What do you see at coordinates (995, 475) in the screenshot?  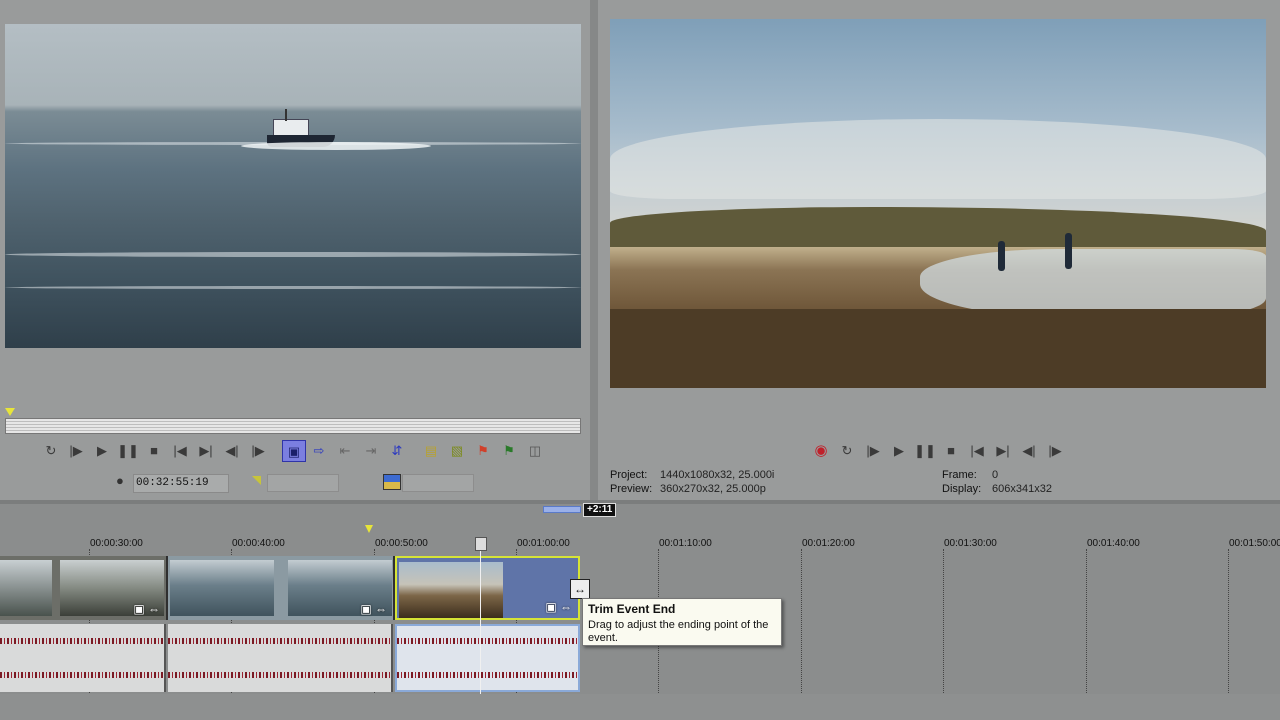 I see `frame-value: 0` at bounding box center [995, 475].